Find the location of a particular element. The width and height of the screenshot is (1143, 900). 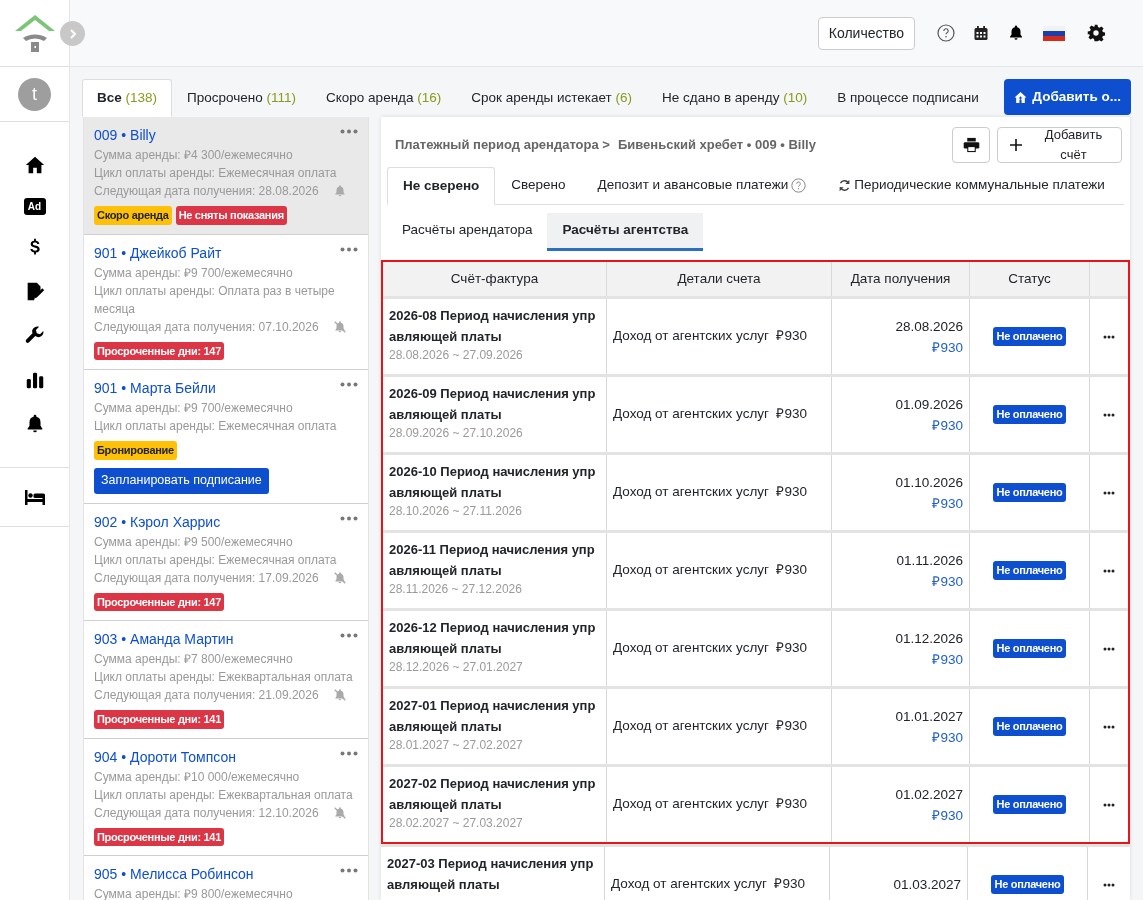

invoice-title: 2026-08 Период начисления управляющей платы is located at coordinates (494, 326).